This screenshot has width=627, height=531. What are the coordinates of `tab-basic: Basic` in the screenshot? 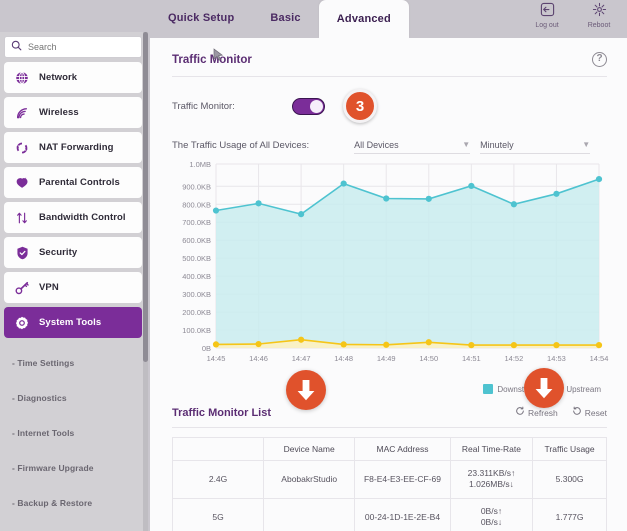 It's located at (285, 17).